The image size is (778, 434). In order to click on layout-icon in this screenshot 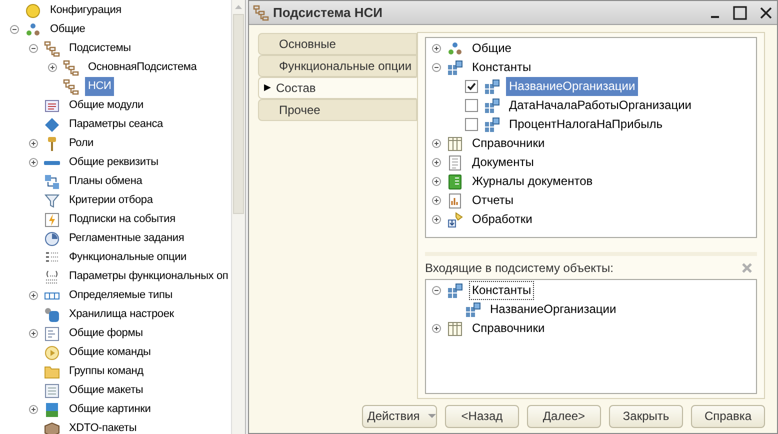, I will do `click(52, 390)`.